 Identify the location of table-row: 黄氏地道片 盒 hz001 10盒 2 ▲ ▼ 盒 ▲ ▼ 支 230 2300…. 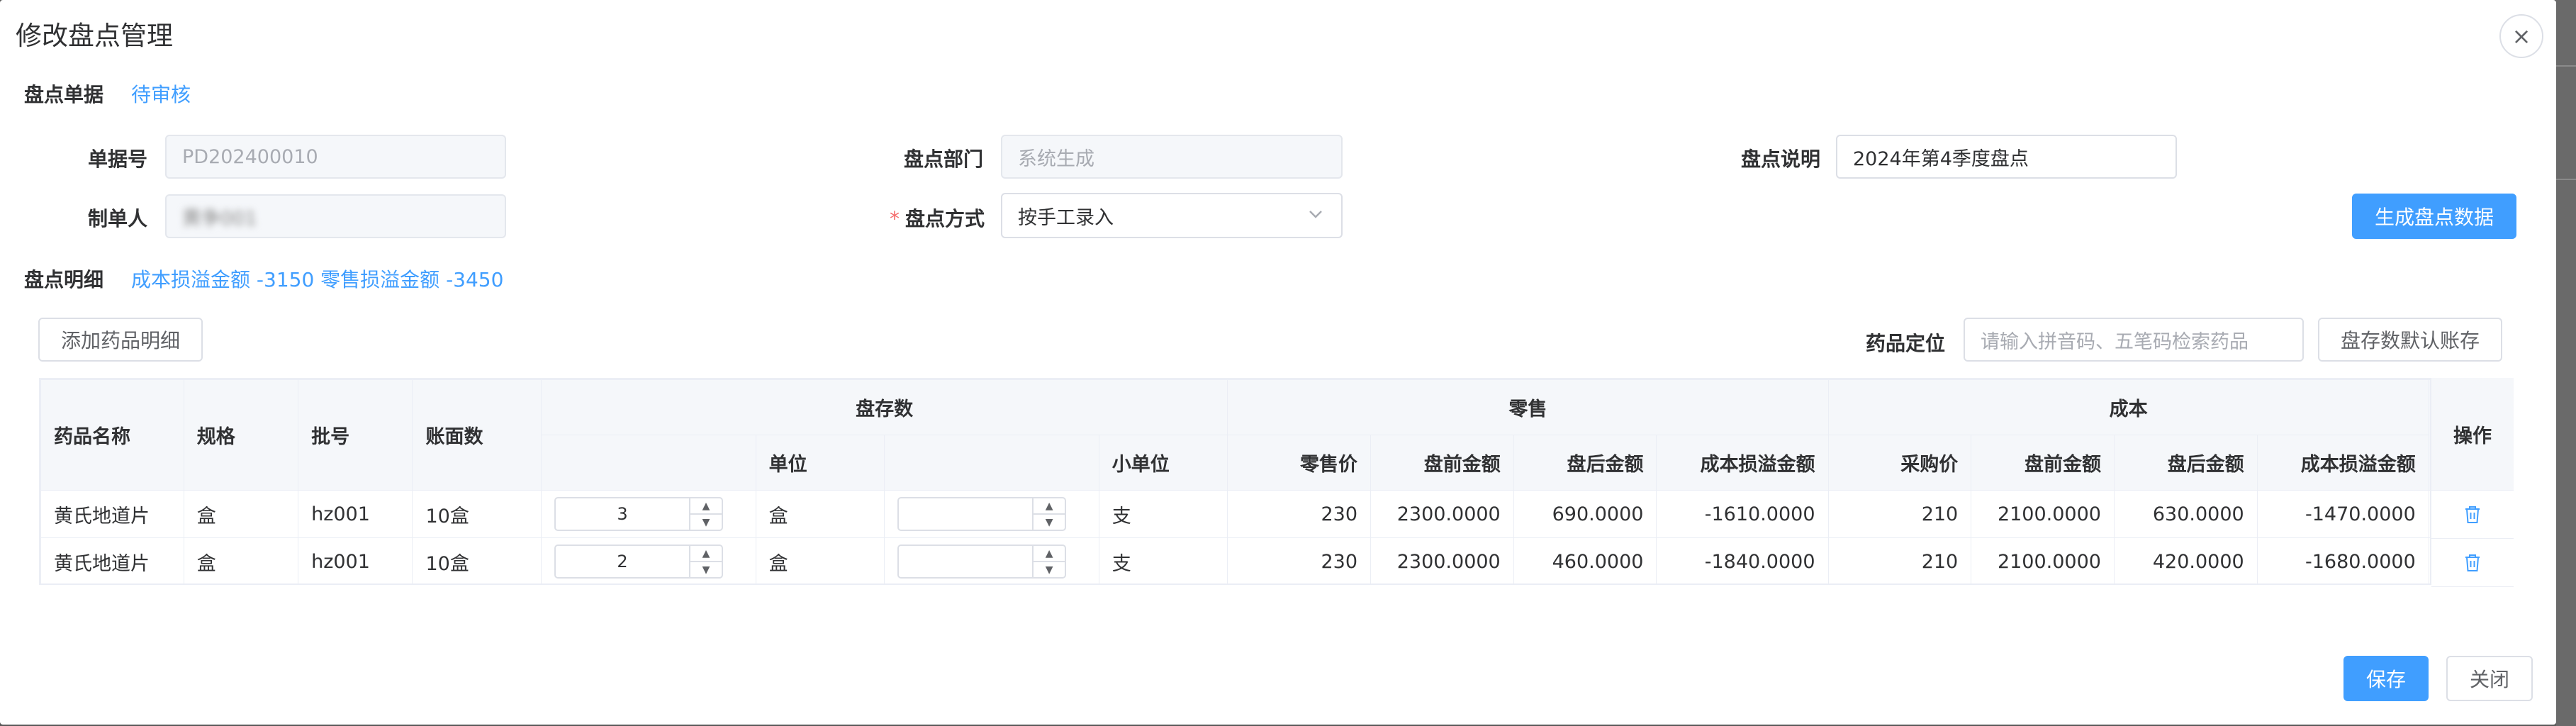
(1276, 560).